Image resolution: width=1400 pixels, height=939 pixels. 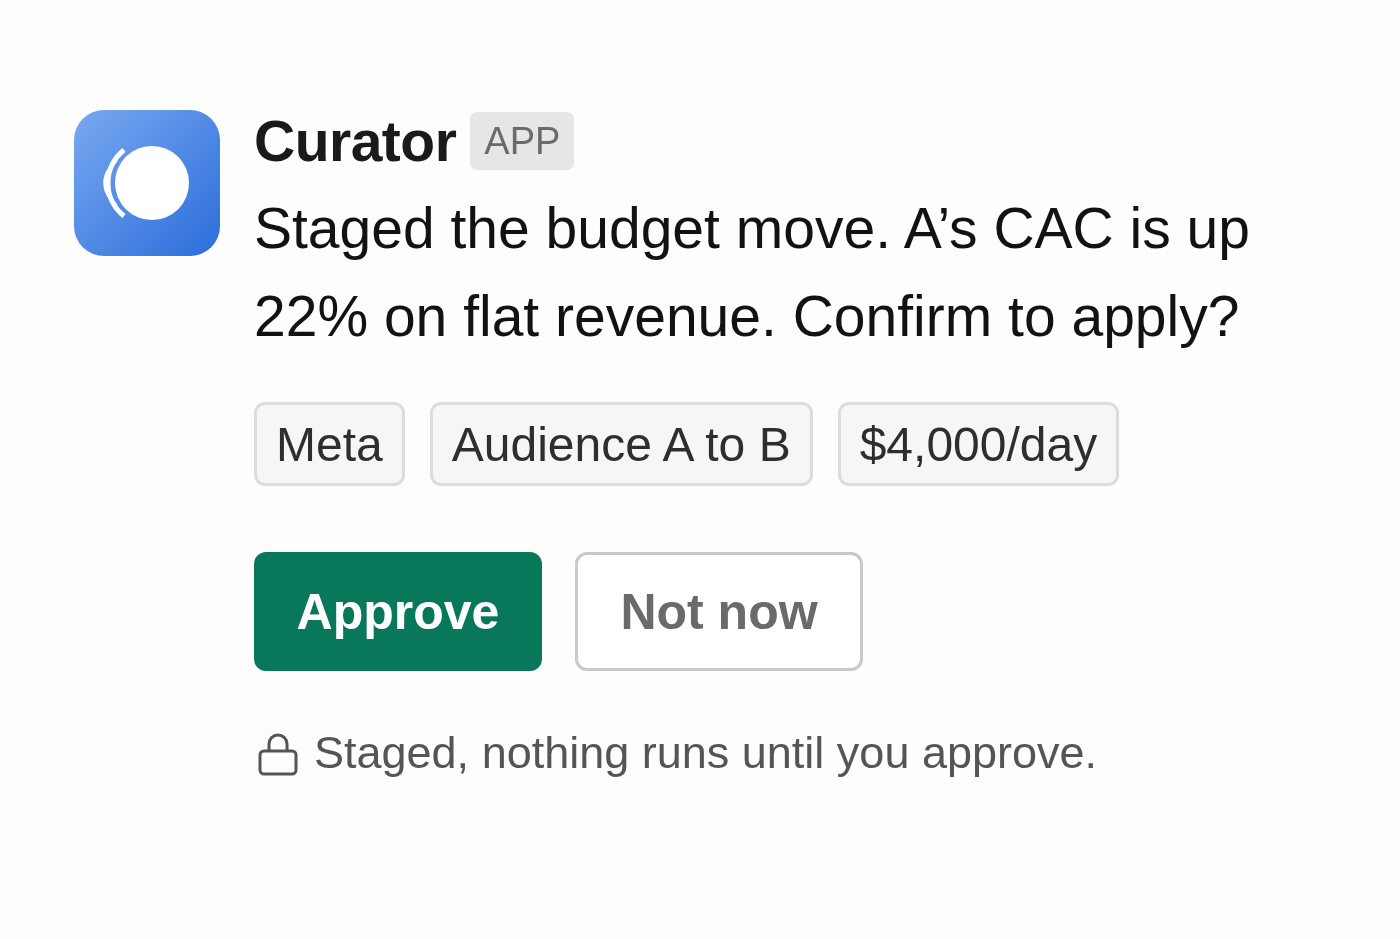 What do you see at coordinates (752, 272) in the screenshot?
I see `message-text: Staged the budget move. A’s CAC is up 22% on flat revenue. Confirm to apply?` at bounding box center [752, 272].